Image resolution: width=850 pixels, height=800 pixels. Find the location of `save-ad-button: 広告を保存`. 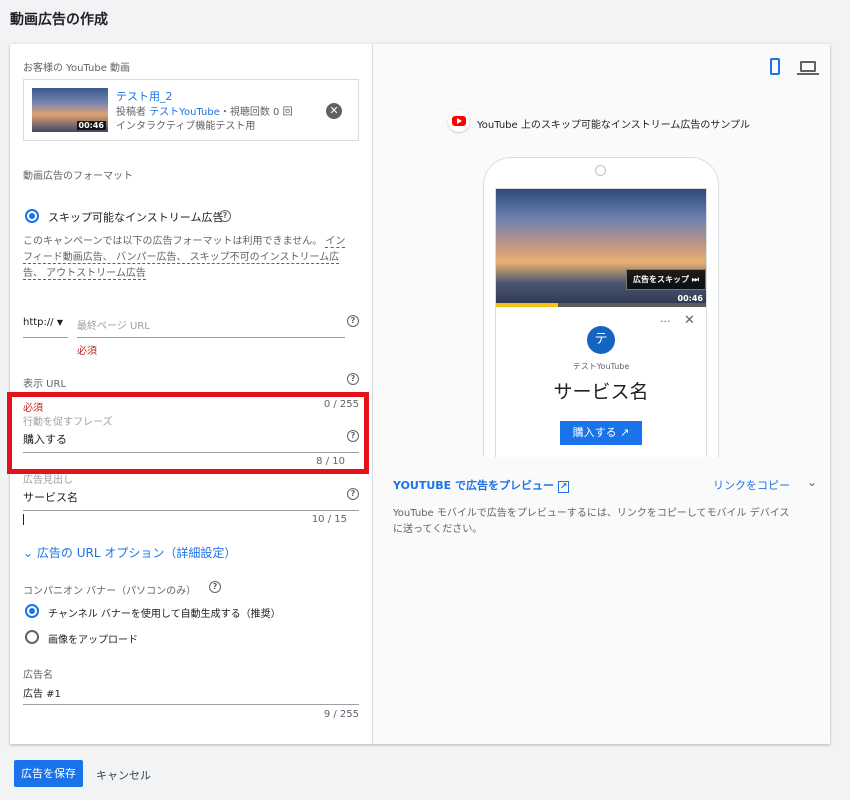

save-ad-button: 広告を保存 is located at coordinates (48, 773).